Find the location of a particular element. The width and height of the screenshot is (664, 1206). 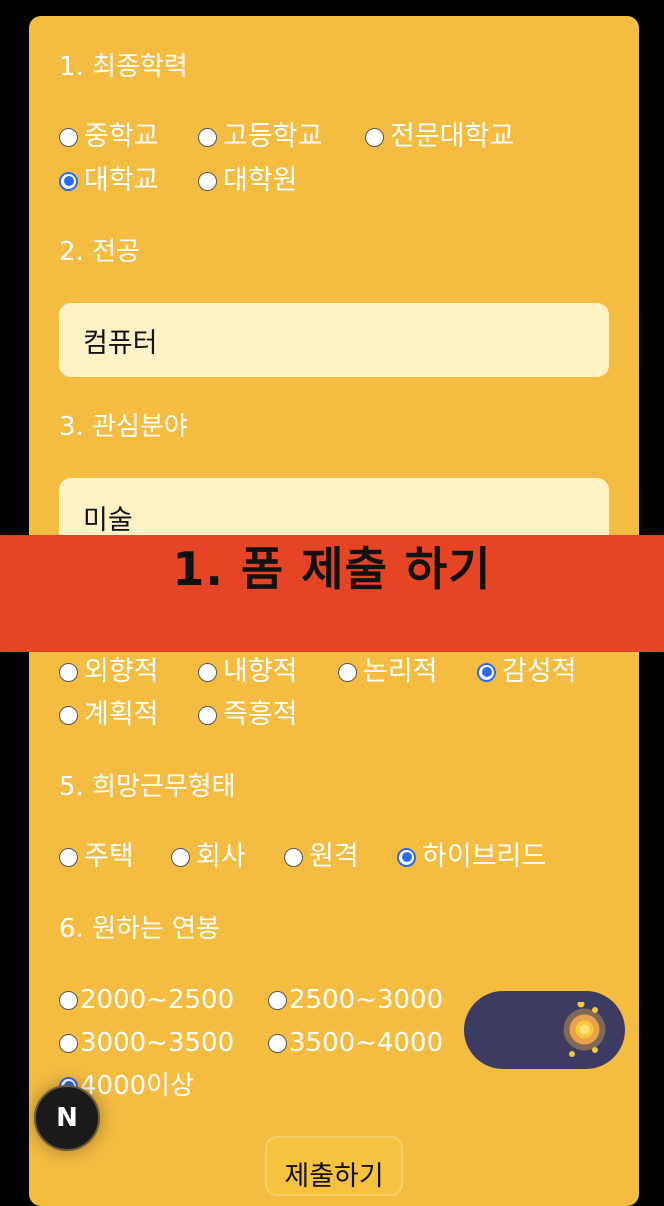

radio-personality-introvert: 내향적 is located at coordinates (248, 672).